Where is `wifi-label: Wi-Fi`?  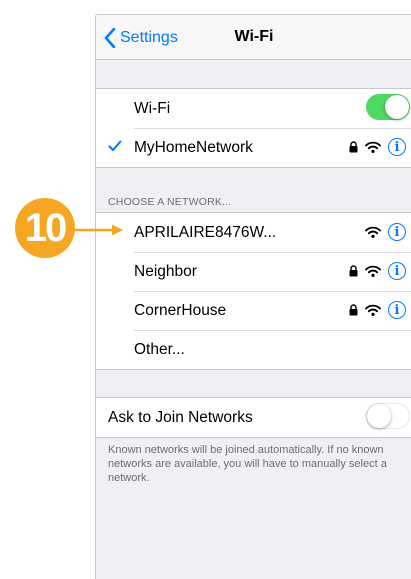 wifi-label: Wi-Fi is located at coordinates (152, 108).